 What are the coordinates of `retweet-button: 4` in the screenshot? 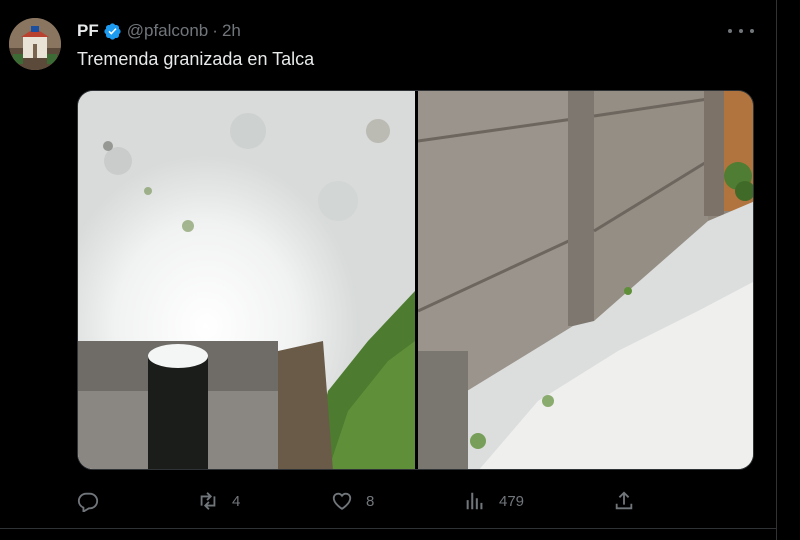 It's located at (218, 501).